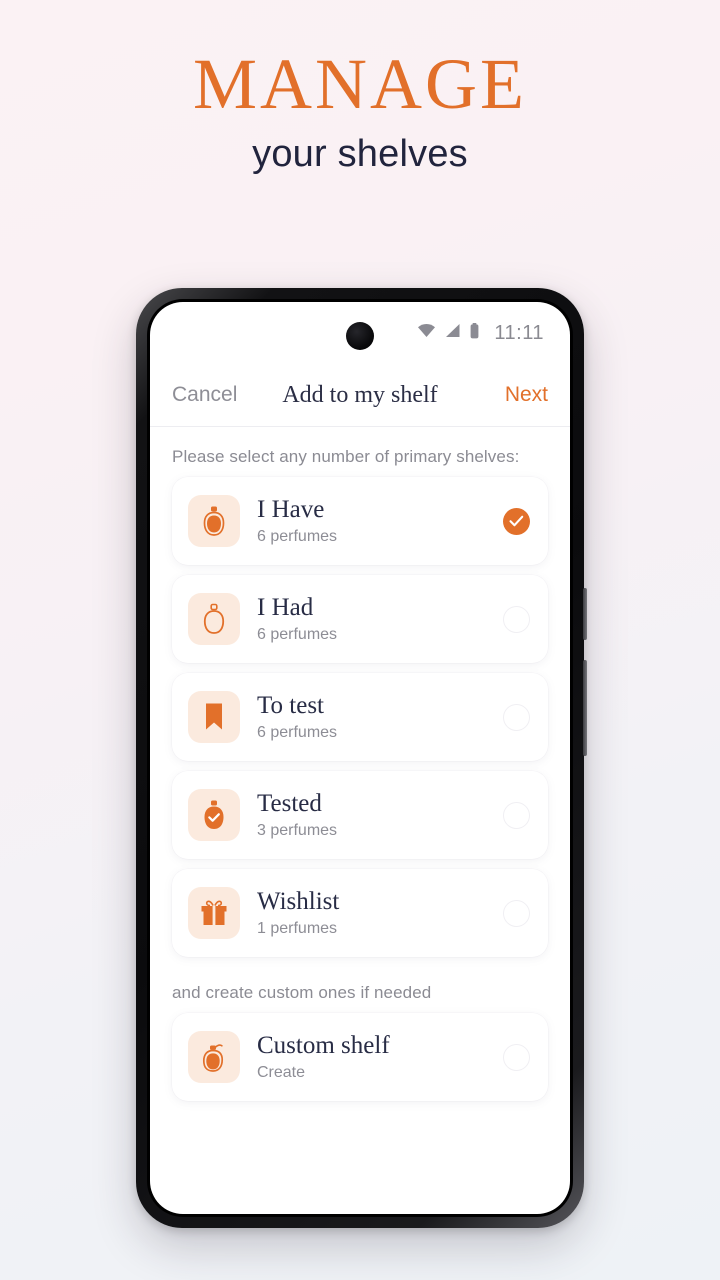  I want to click on shelf-row-to-test: To test 6 perfumes, so click(360, 717).